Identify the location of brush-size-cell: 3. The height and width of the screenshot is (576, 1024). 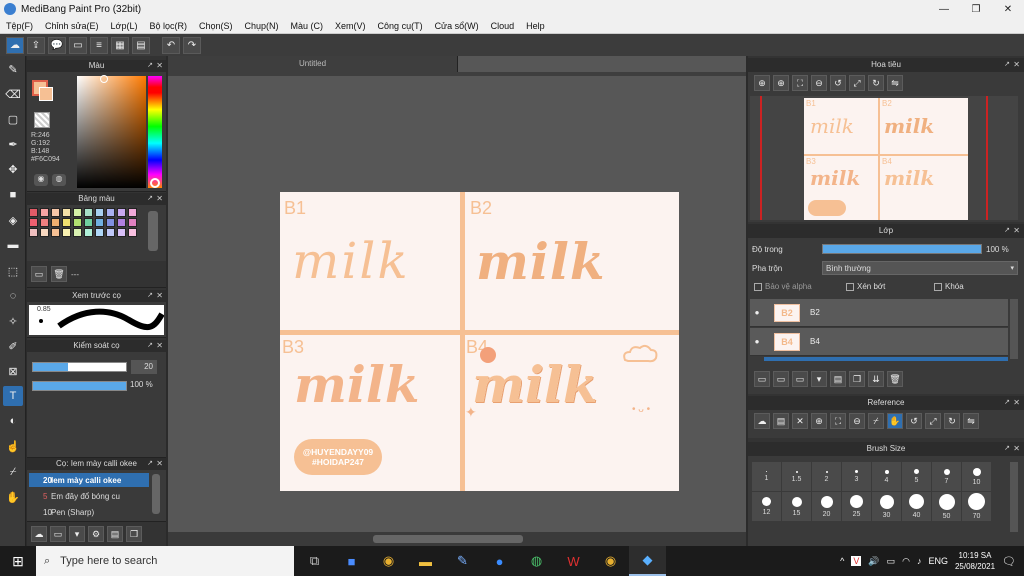
(856, 476).